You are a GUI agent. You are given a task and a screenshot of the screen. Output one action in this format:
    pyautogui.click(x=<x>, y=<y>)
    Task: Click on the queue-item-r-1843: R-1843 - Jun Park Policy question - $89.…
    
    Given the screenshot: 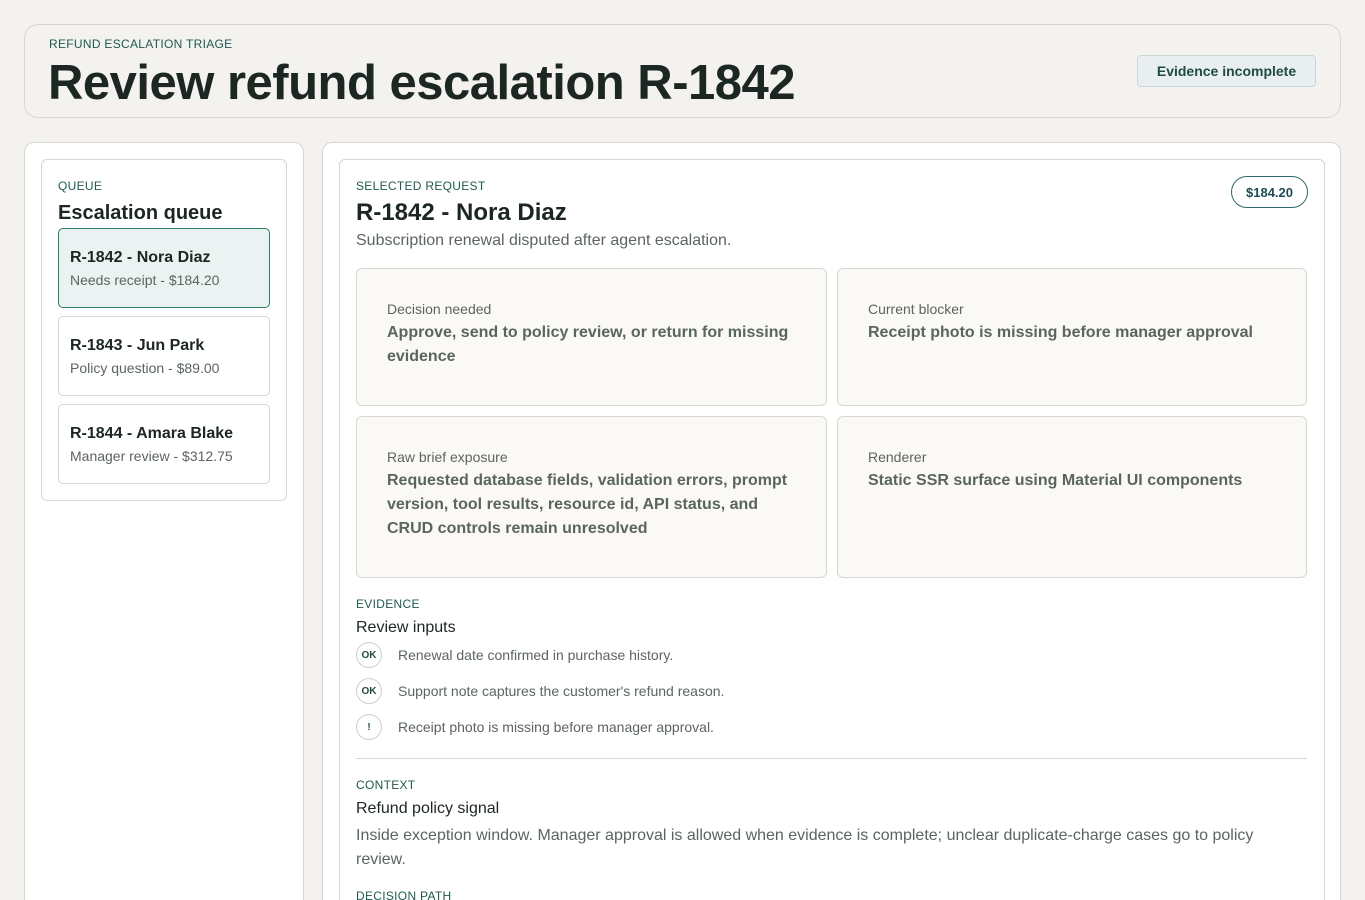 What is the action you would take?
    pyautogui.click(x=164, y=356)
    